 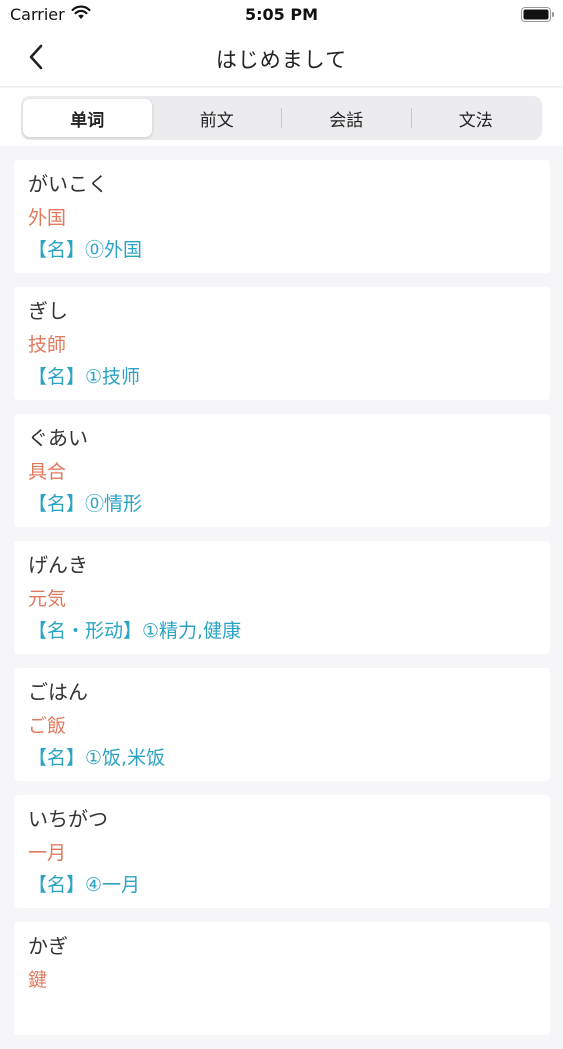 I want to click on word-card: ごはん ご飯 【名】①饭,米饭, so click(x=282, y=724).